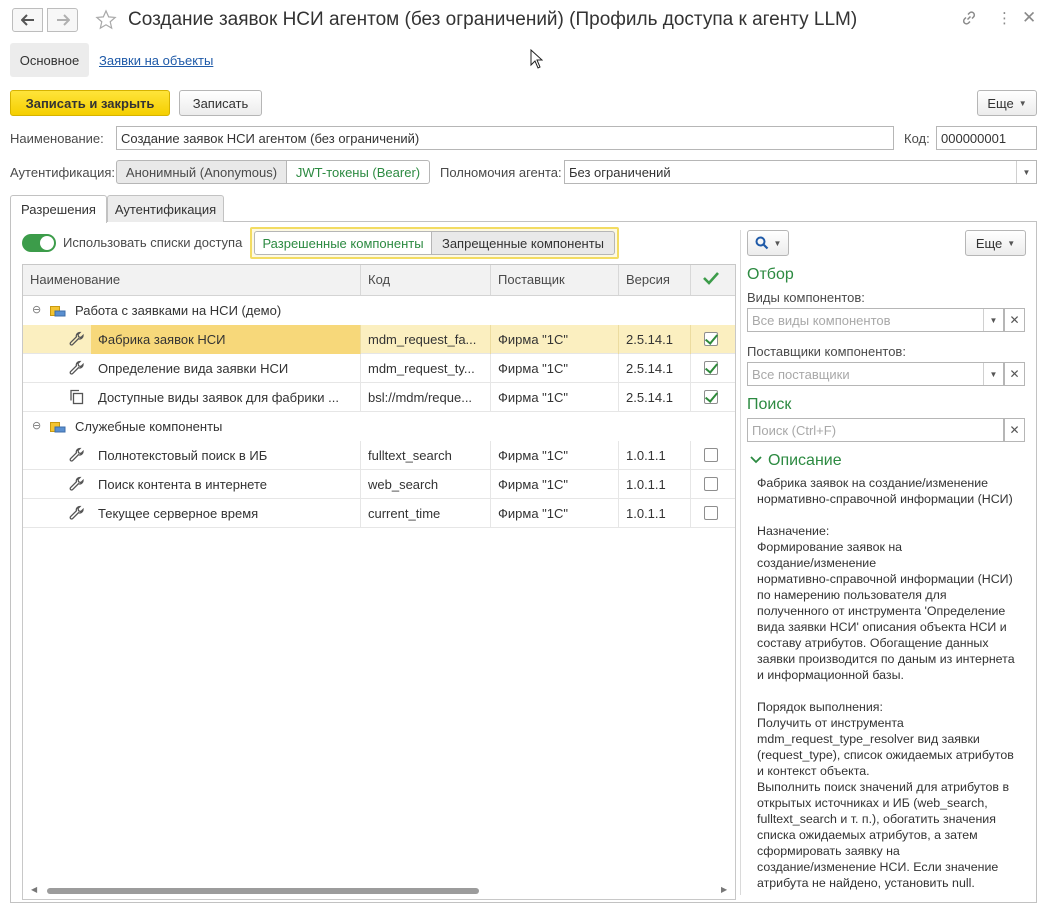  I want to click on component-types-placeholder: Все виды компонентов, so click(821, 320).